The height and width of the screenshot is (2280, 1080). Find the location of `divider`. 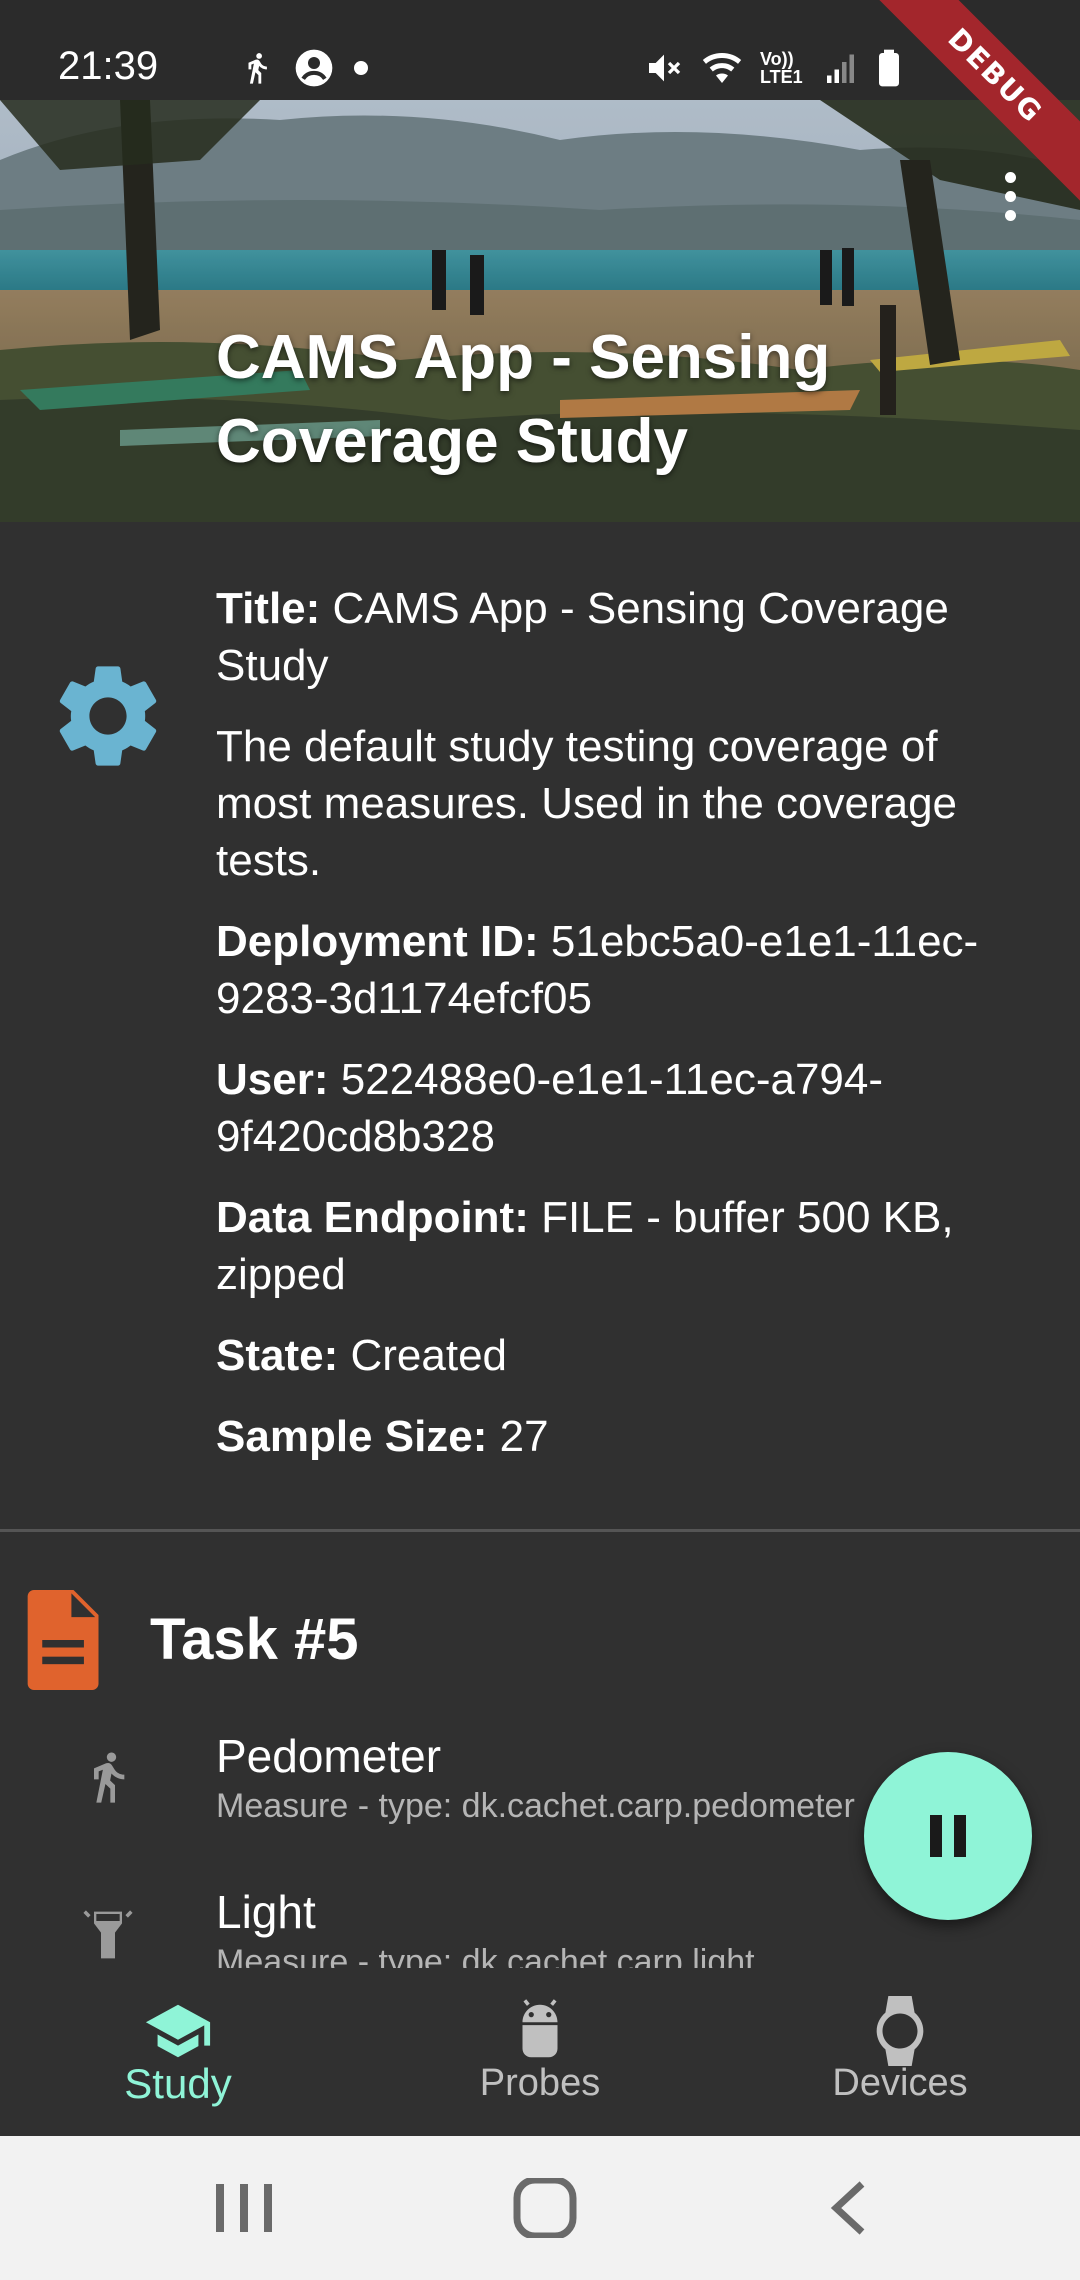

divider is located at coordinates (540, 1530).